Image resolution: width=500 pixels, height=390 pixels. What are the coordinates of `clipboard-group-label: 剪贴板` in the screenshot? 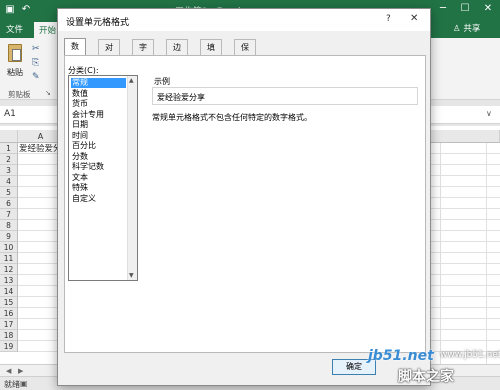 It's located at (19, 94).